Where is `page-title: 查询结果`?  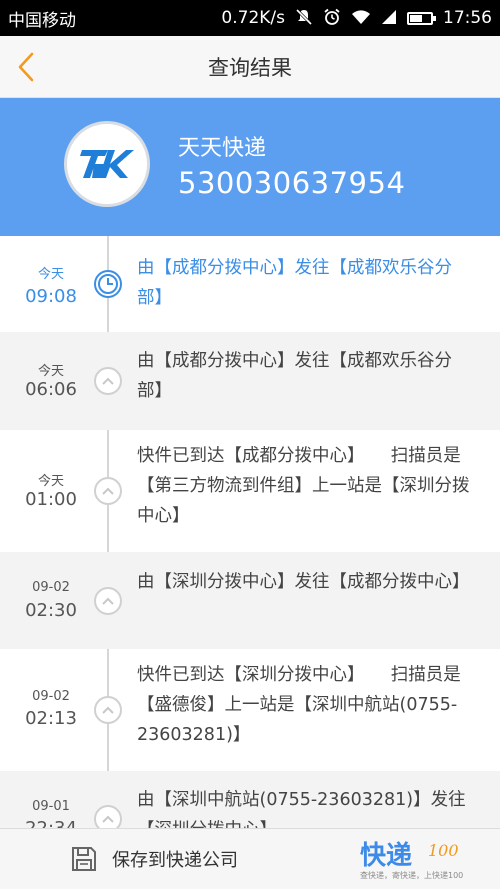 page-title: 查询结果 is located at coordinates (250, 67).